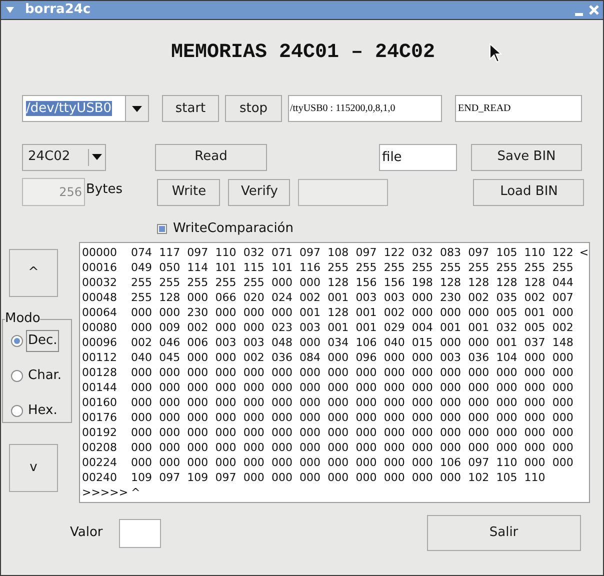 The height and width of the screenshot is (576, 604). Describe the element at coordinates (162, 229) in the screenshot. I see `compare-checkbox` at that location.